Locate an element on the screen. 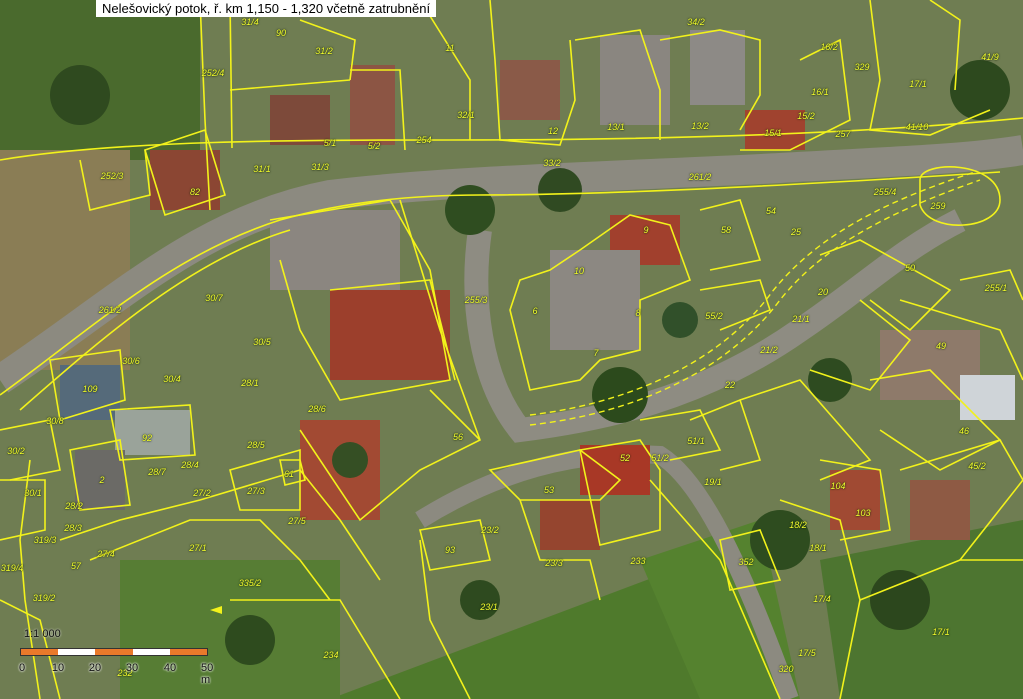  parcel-label: 8 is located at coordinates (637, 313).